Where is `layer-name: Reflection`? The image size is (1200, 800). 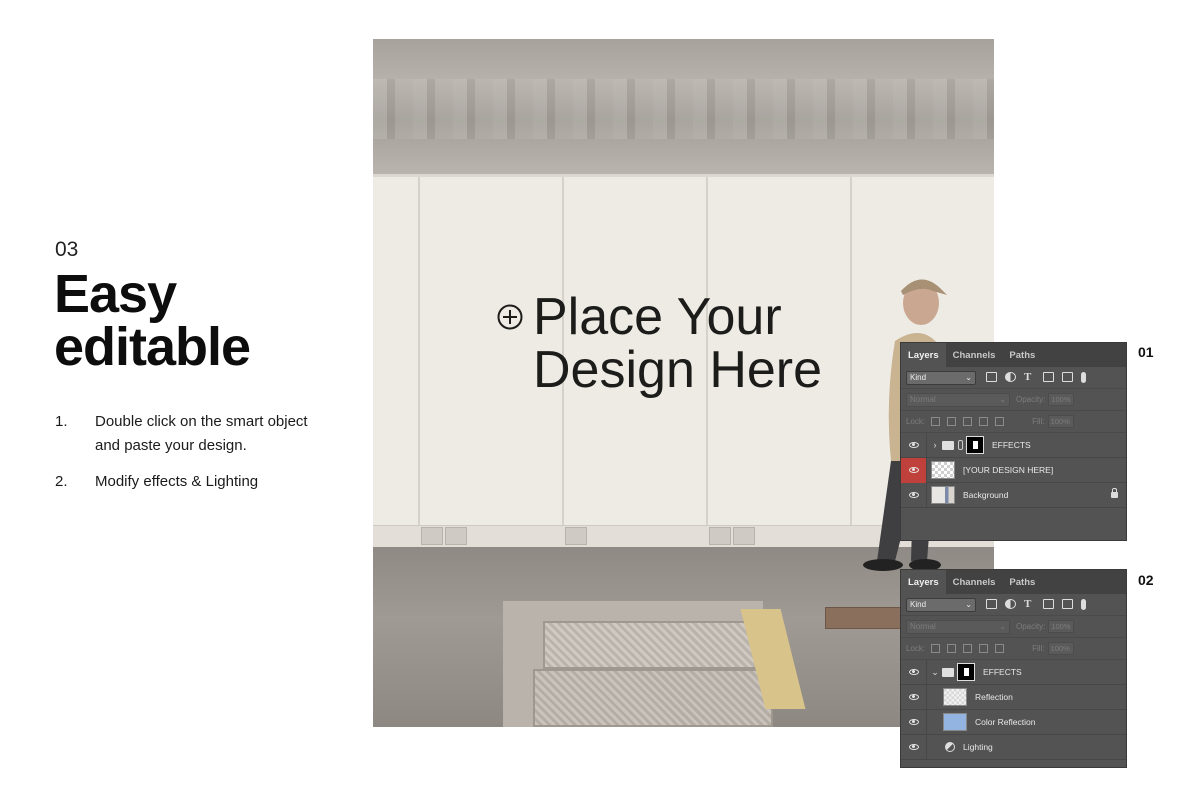
layer-name: Reflection is located at coordinates (994, 697).